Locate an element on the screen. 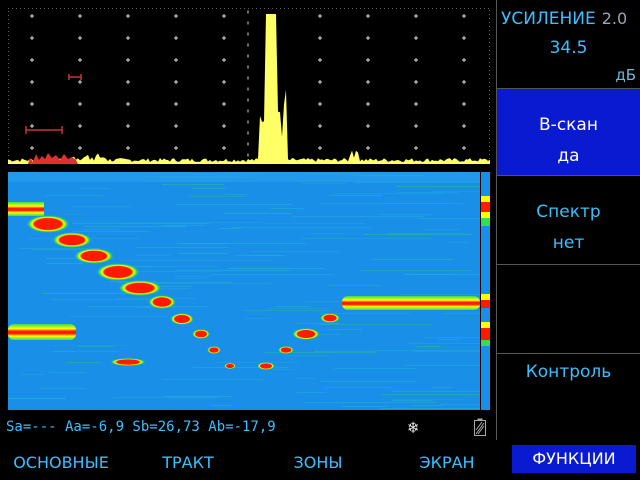 The width and height of the screenshot is (640, 480). reflector-right is located at coordinates (411, 303).